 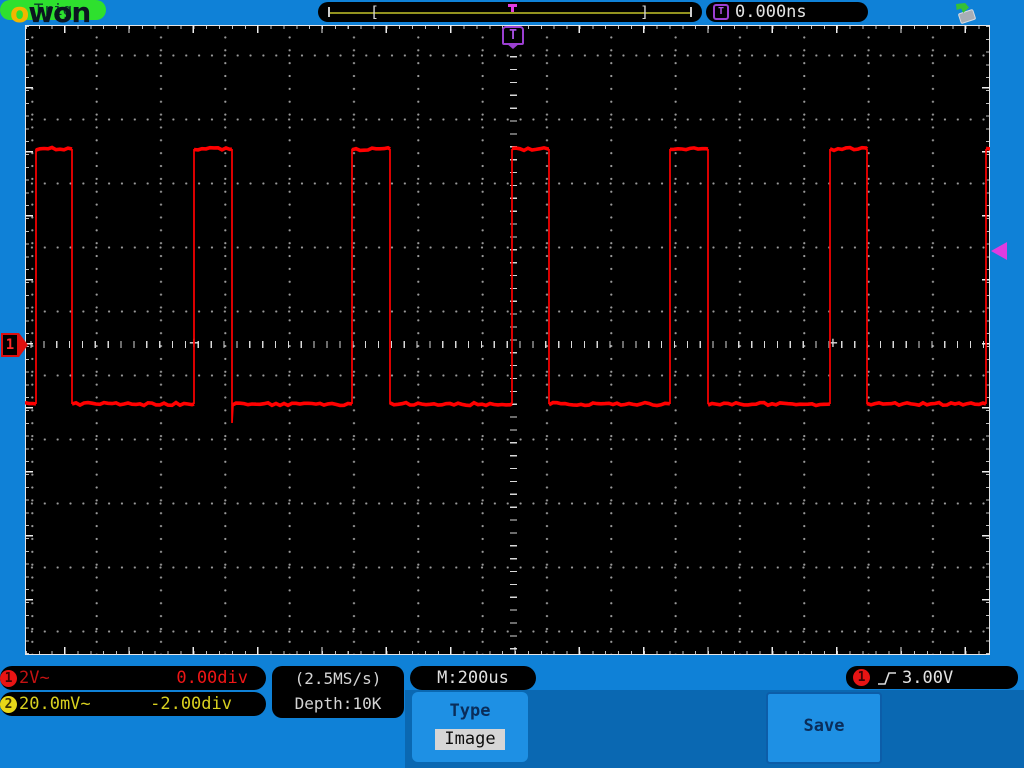 What do you see at coordinates (887, 678) in the screenshot?
I see `rising-edge-icon` at bounding box center [887, 678].